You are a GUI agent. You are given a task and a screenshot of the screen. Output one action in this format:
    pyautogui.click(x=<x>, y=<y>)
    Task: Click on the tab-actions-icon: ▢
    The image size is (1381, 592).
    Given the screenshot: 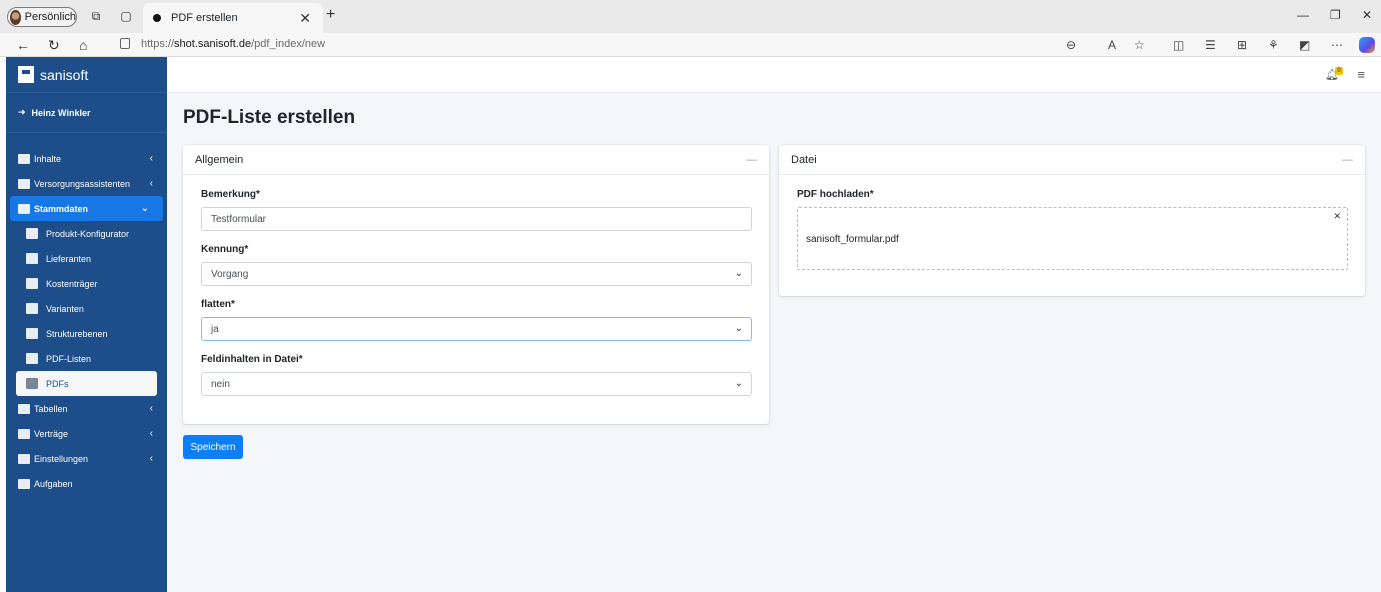 What is the action you would take?
    pyautogui.click(x=126, y=16)
    